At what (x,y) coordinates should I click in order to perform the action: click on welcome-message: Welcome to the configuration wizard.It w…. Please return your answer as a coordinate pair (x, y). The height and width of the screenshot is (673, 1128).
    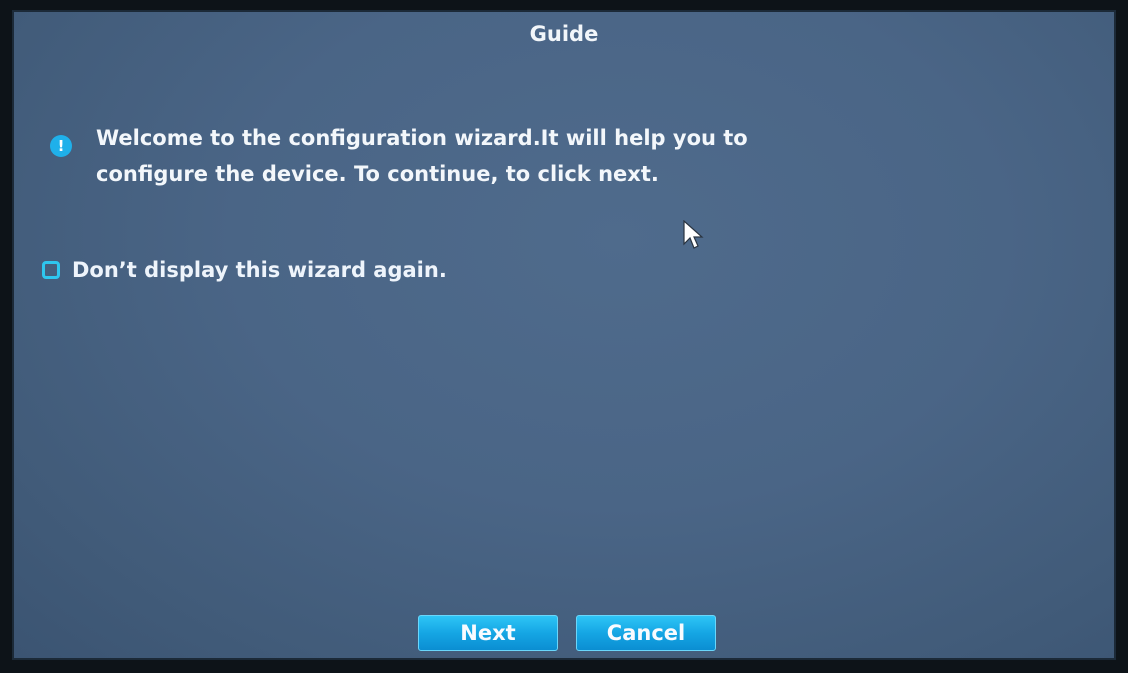
    Looking at the image, I should click on (422, 156).